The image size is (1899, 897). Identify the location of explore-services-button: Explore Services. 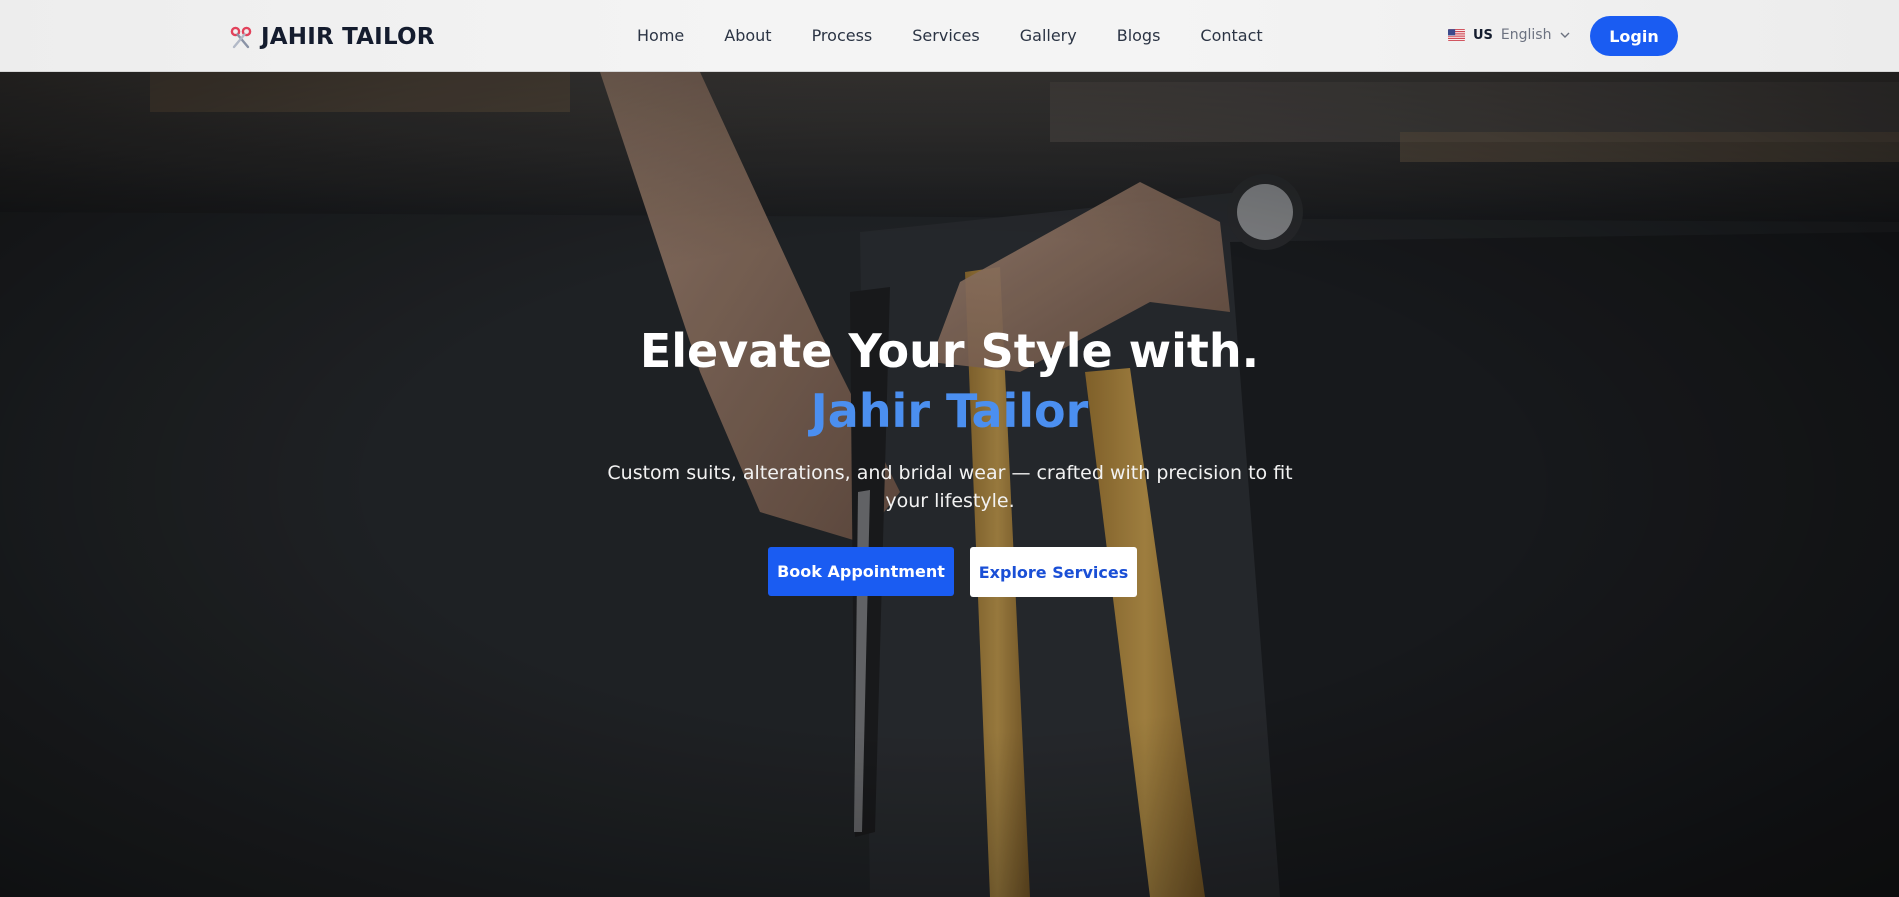
(1053, 572).